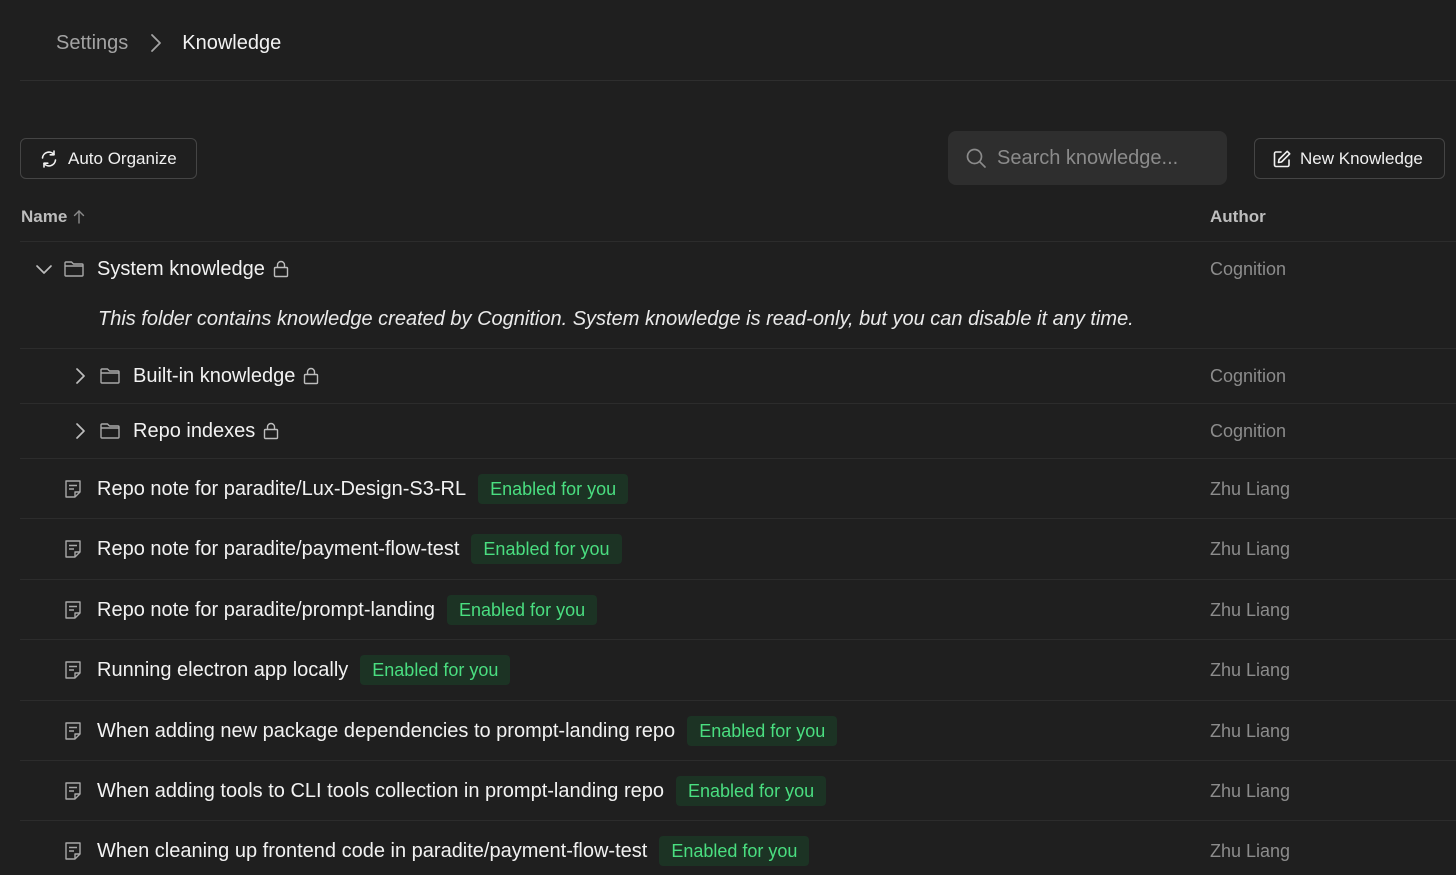  Describe the element at coordinates (49, 159) in the screenshot. I see `refresh-icon` at that location.